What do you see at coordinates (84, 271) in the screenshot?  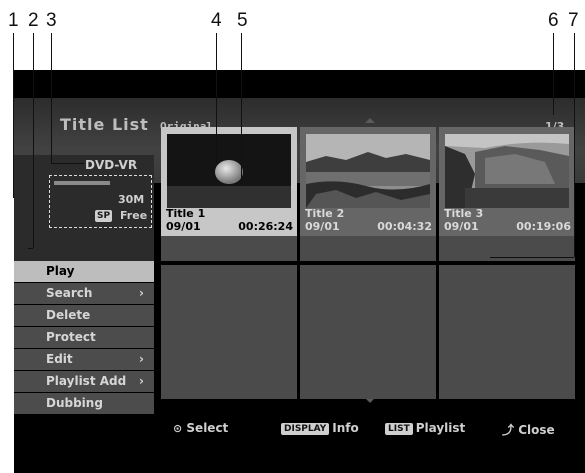 I see `menu-item-play: Play` at bounding box center [84, 271].